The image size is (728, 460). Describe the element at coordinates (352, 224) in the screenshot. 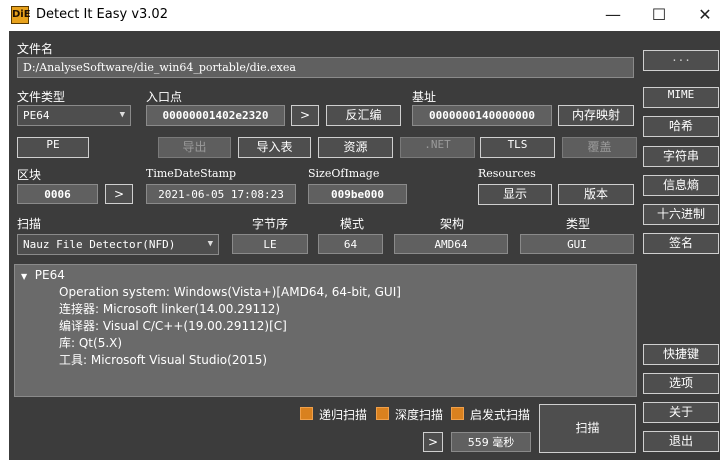

I see `mode-label: 模式` at that location.